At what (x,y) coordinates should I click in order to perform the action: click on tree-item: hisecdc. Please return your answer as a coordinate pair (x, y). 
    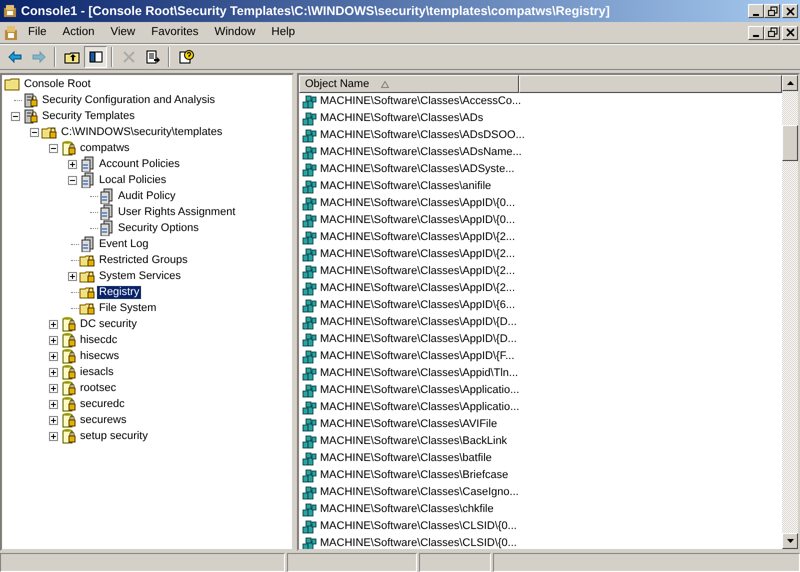
    Looking at the image, I should click on (99, 340).